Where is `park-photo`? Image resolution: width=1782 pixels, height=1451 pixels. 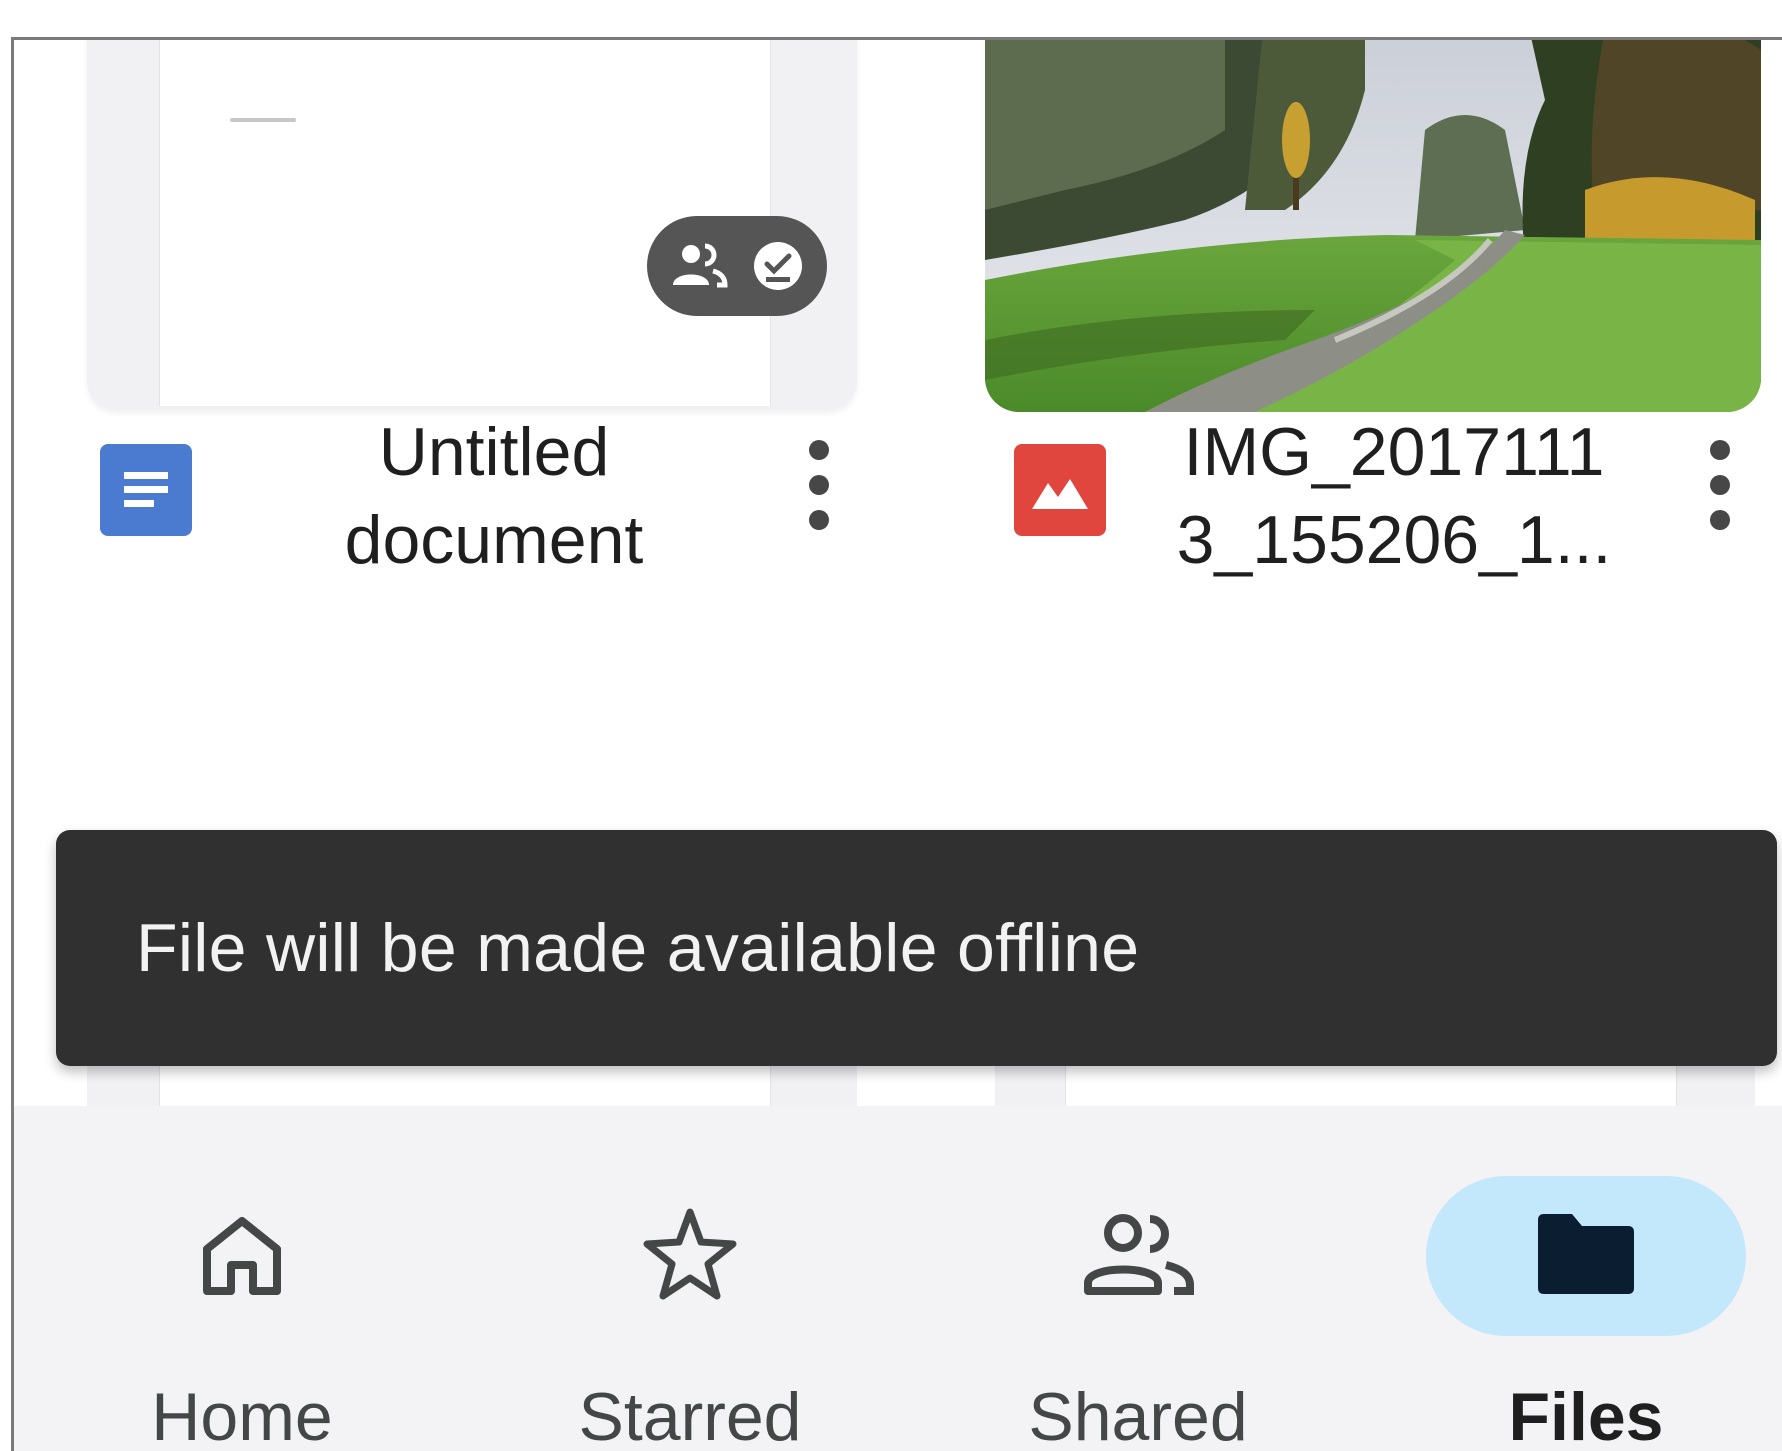 park-photo is located at coordinates (1373, 226).